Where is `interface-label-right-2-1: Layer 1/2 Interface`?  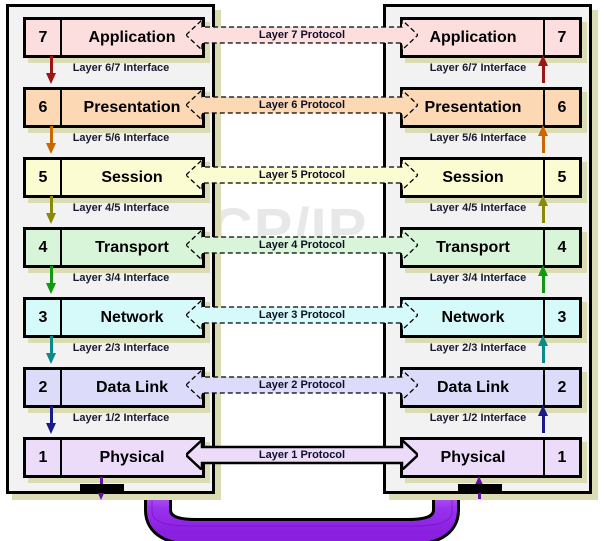
interface-label-right-2-1: Layer 1/2 Interface is located at coordinates (478, 417).